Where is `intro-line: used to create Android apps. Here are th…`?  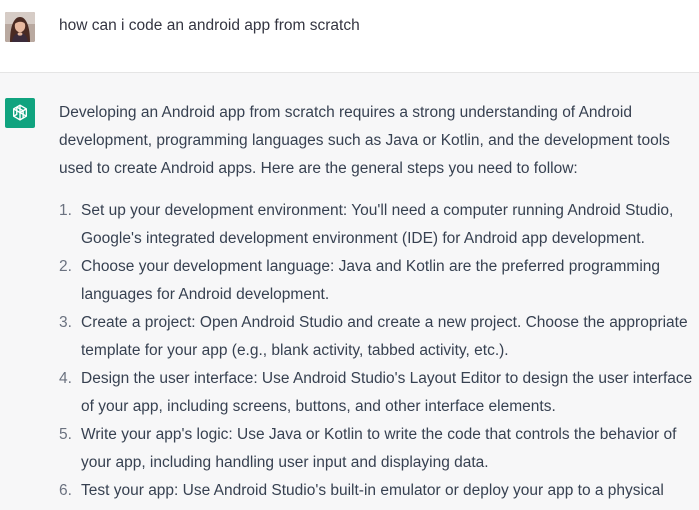 intro-line: used to create Android apps. Here are th… is located at coordinates (318, 168).